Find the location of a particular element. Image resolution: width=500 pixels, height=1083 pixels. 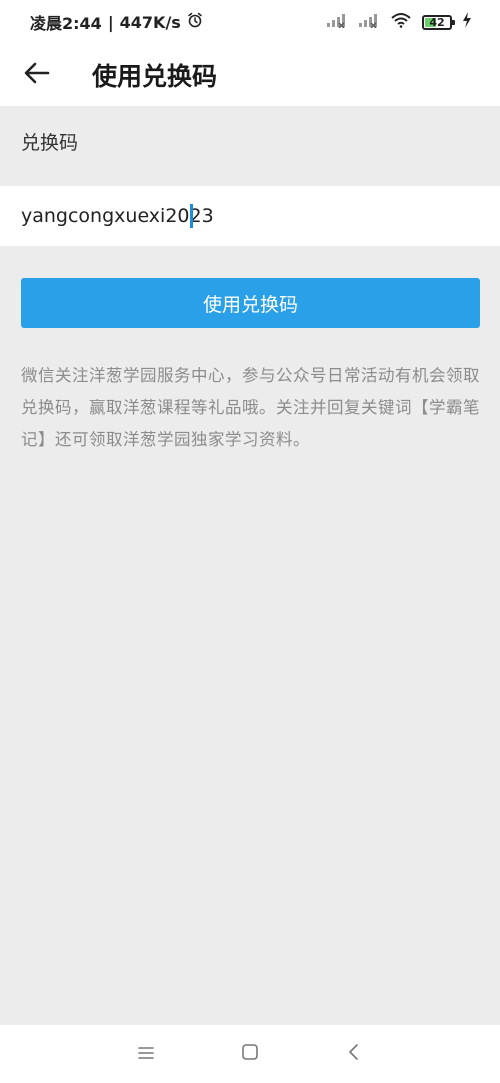

wifi-icon is located at coordinates (401, 22).